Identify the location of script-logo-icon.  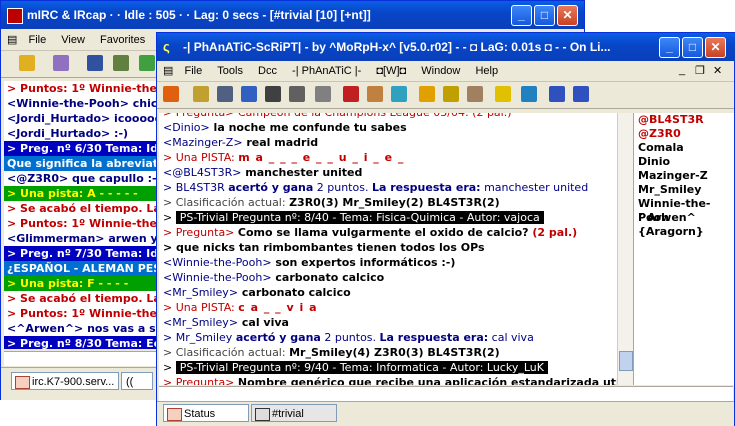
(171, 94).